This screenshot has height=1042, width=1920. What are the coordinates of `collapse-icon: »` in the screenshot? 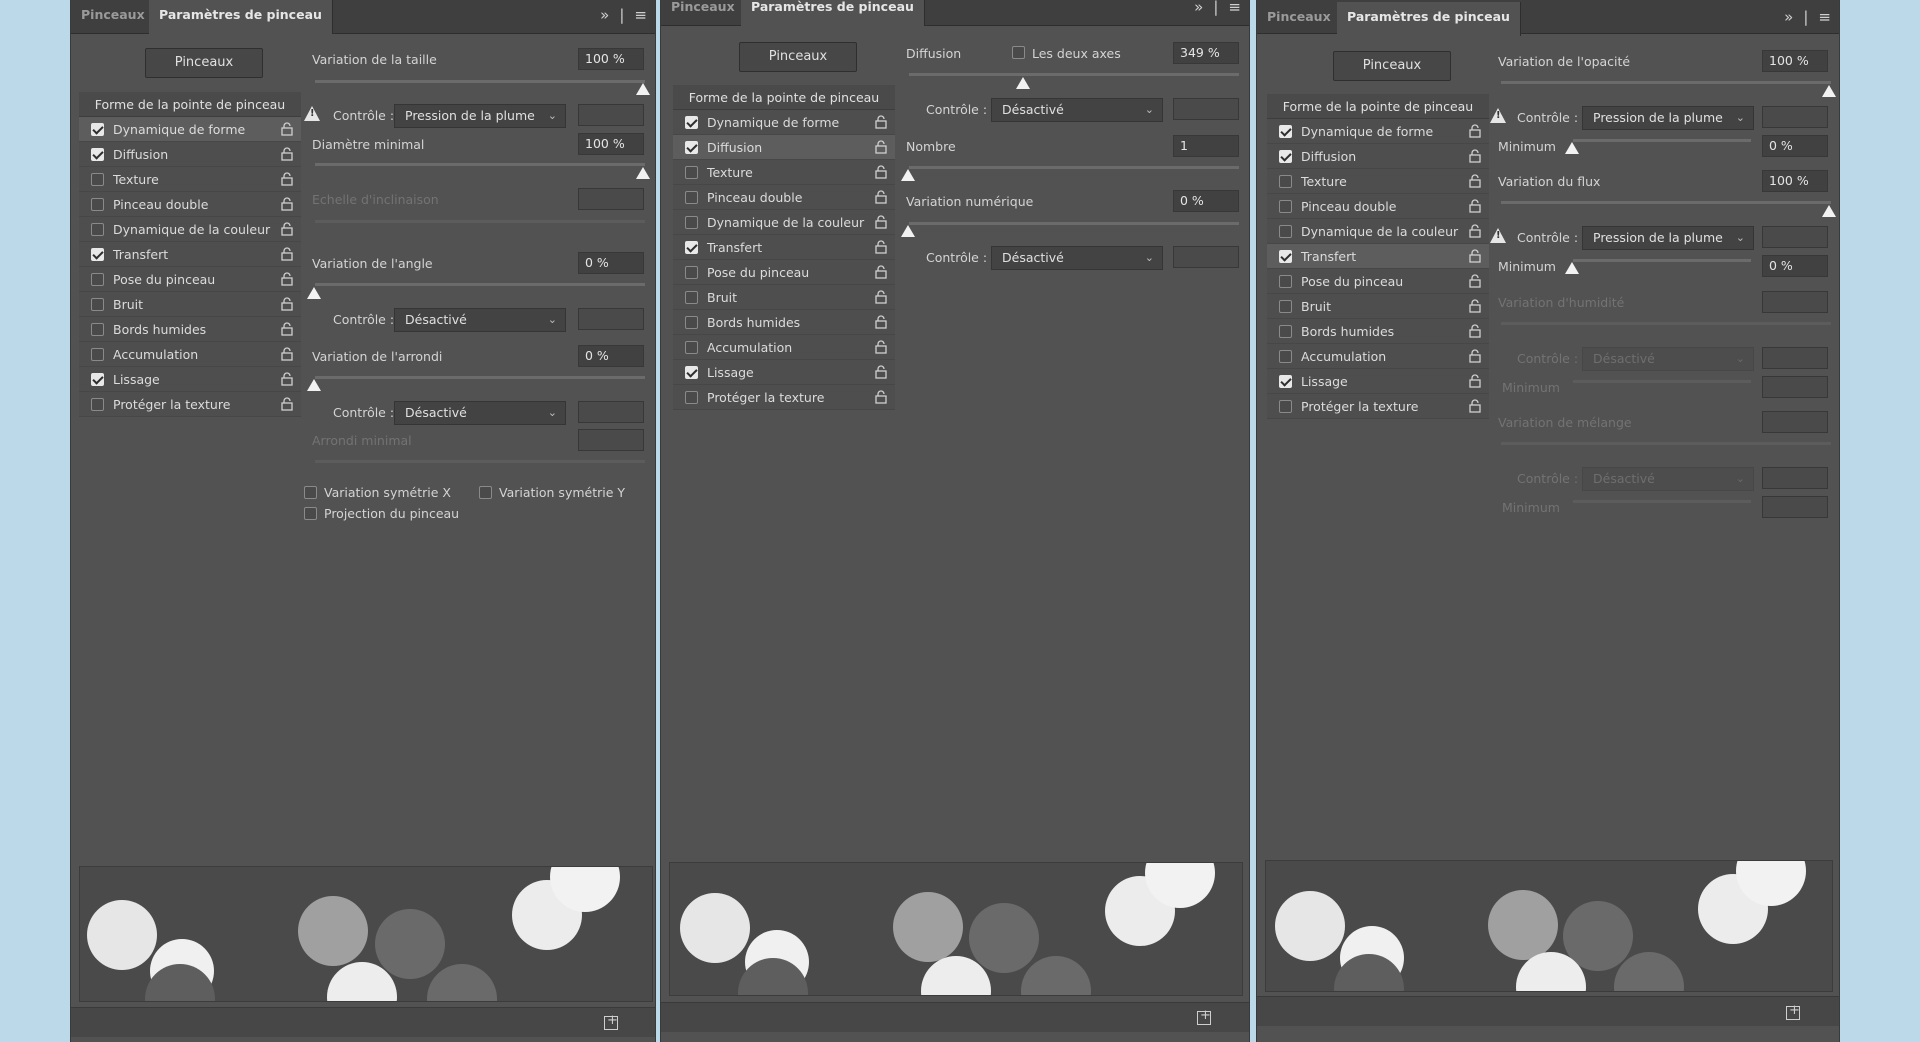 It's located at (604, 15).